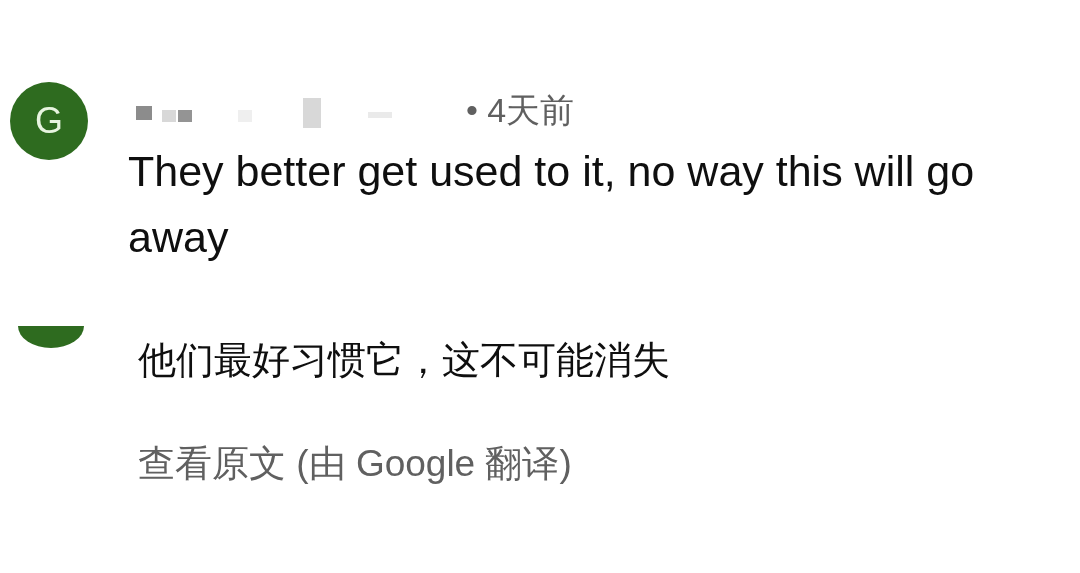 This screenshot has height=573, width=1080. What do you see at coordinates (404, 360) in the screenshot?
I see `translated-text: 他们最好习惯它，这不可能消失` at bounding box center [404, 360].